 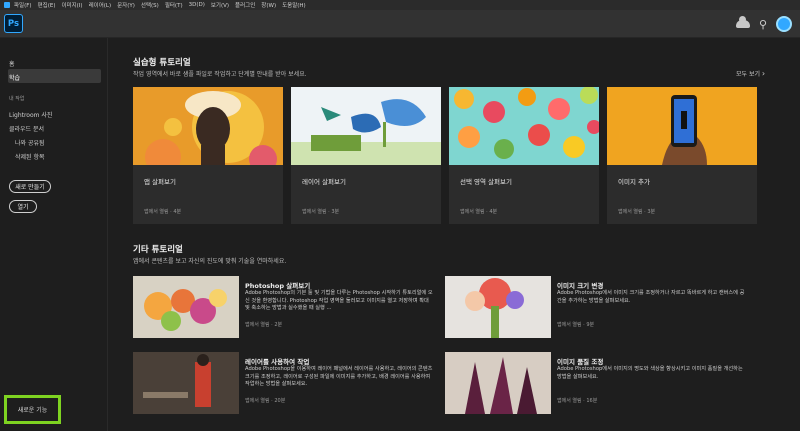 What do you see at coordinates (47, 5) in the screenshot?
I see `menu-edit: 편집(E)` at bounding box center [47, 5].